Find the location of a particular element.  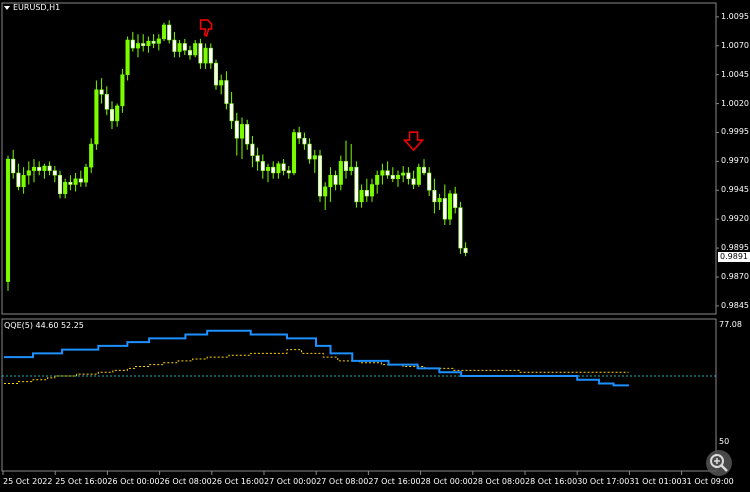

time-tick-label: 27 Oct 16:00 is located at coordinates (394, 481).